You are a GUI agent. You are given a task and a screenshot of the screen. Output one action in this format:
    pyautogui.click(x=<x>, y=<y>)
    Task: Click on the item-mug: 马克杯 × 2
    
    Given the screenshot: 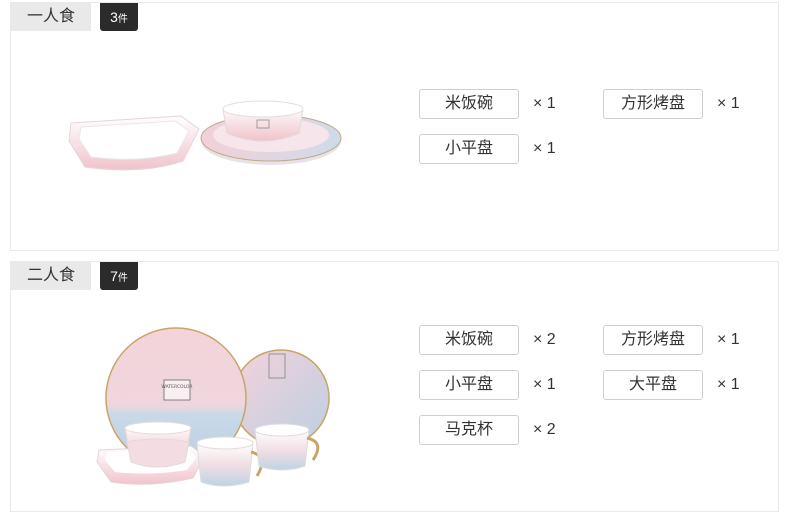 What is the action you would take?
    pyautogui.click(x=487, y=430)
    